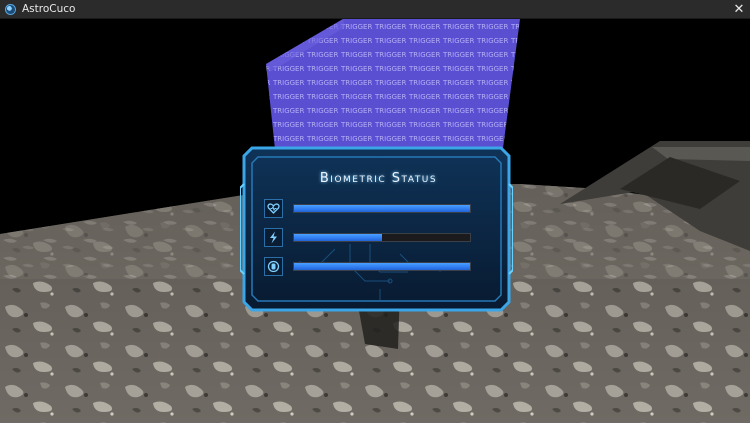 The height and width of the screenshot is (423, 750). Describe the element at coordinates (338, 237) in the screenshot. I see `energy-bar-fill` at that location.